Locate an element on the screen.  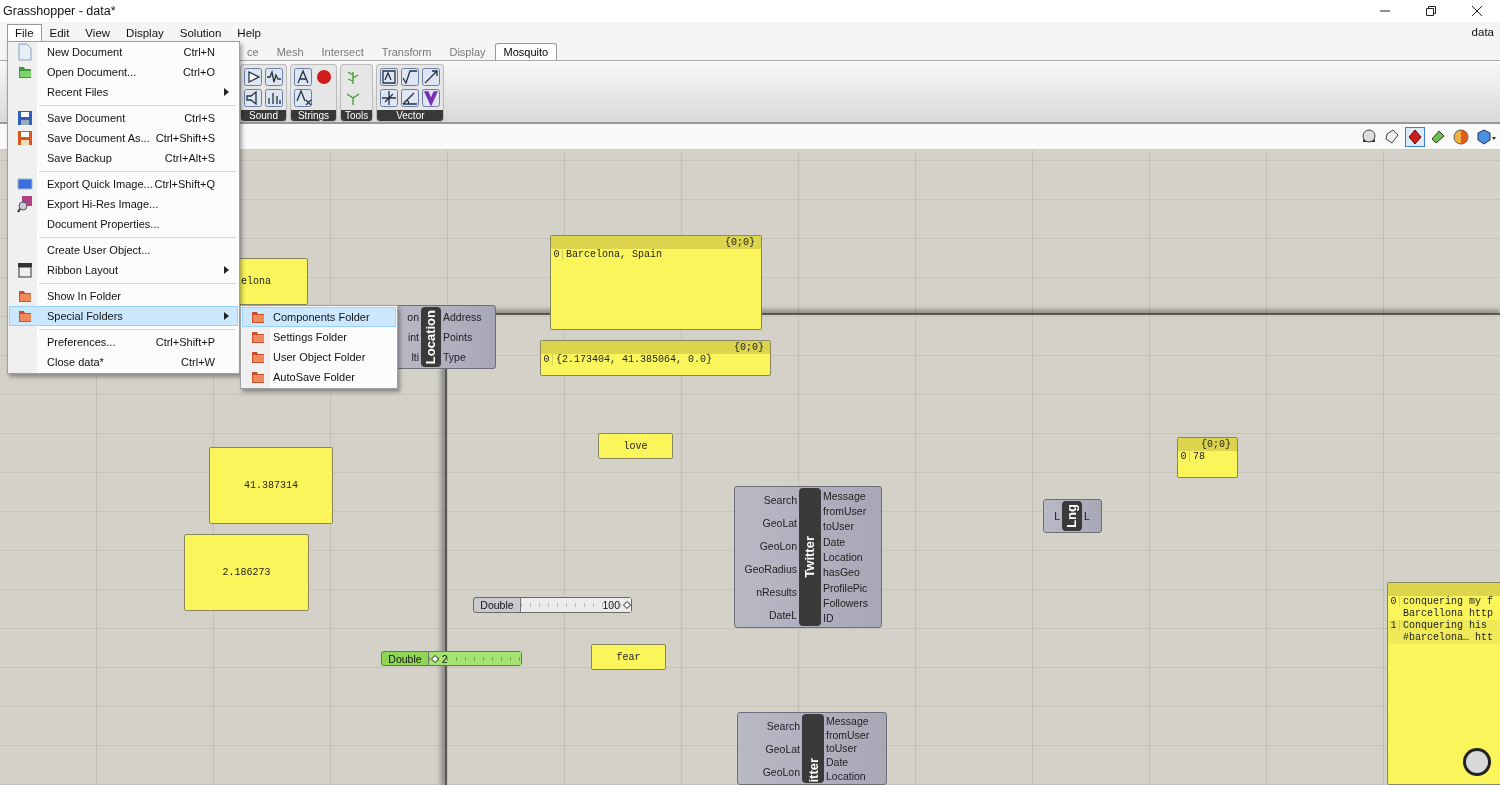
menu-item: Special Folders is located at coordinates (123, 316).